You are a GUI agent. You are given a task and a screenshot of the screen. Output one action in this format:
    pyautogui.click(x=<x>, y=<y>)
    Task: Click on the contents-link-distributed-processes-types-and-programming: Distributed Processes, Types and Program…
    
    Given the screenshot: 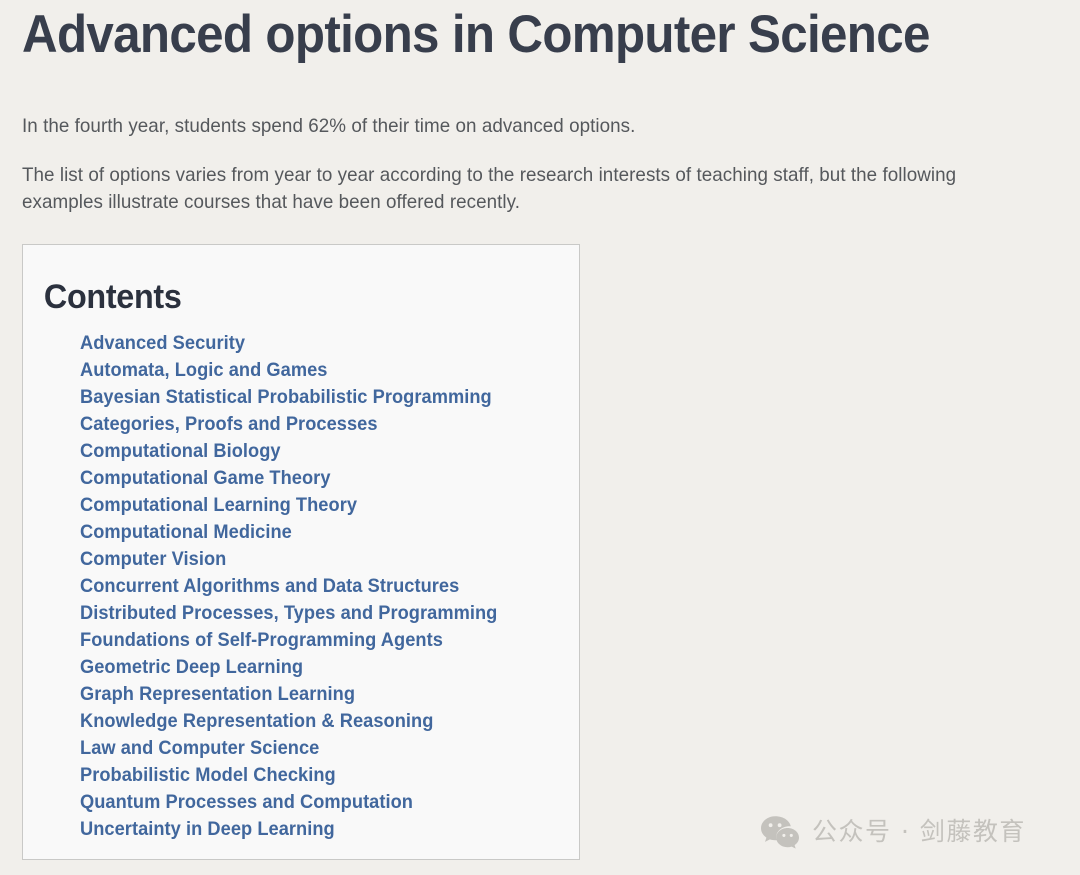 What is the action you would take?
    pyautogui.click(x=288, y=613)
    